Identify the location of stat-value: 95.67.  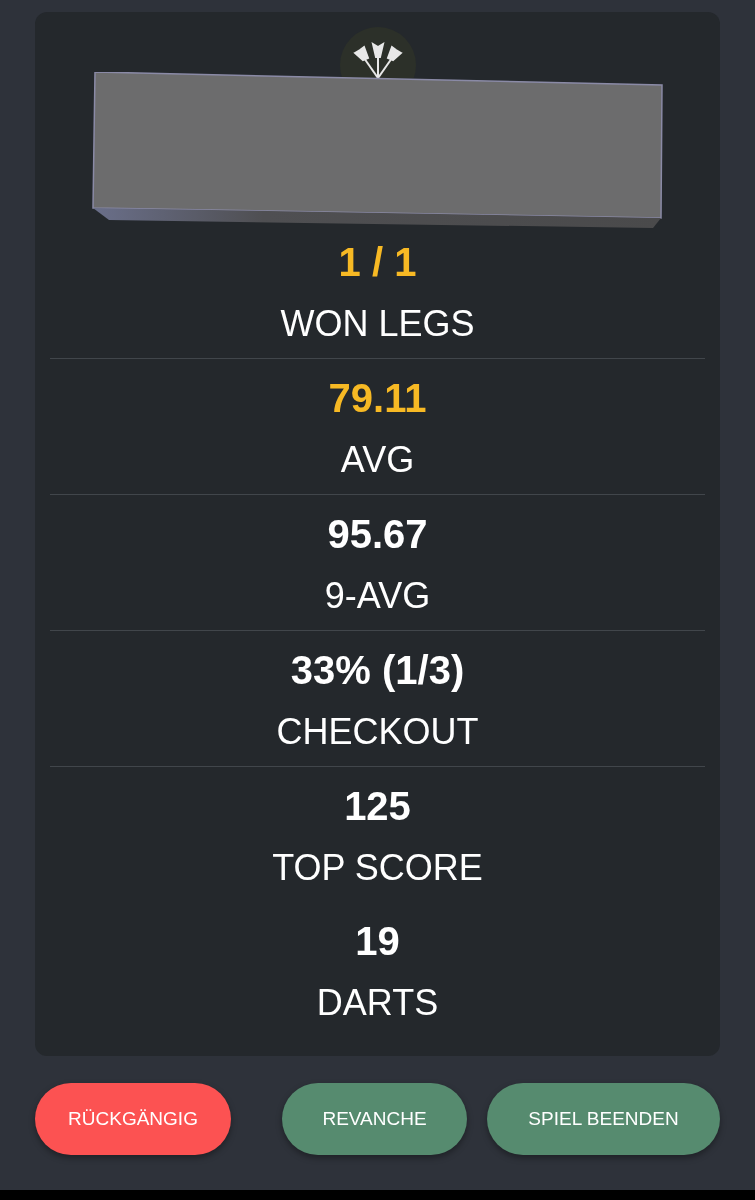
(377, 534).